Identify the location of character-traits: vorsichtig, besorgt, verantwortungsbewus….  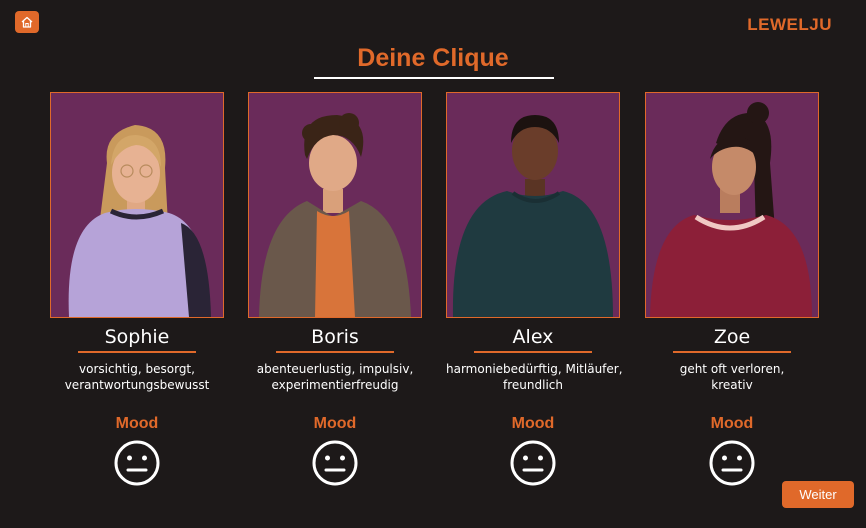
(137, 376).